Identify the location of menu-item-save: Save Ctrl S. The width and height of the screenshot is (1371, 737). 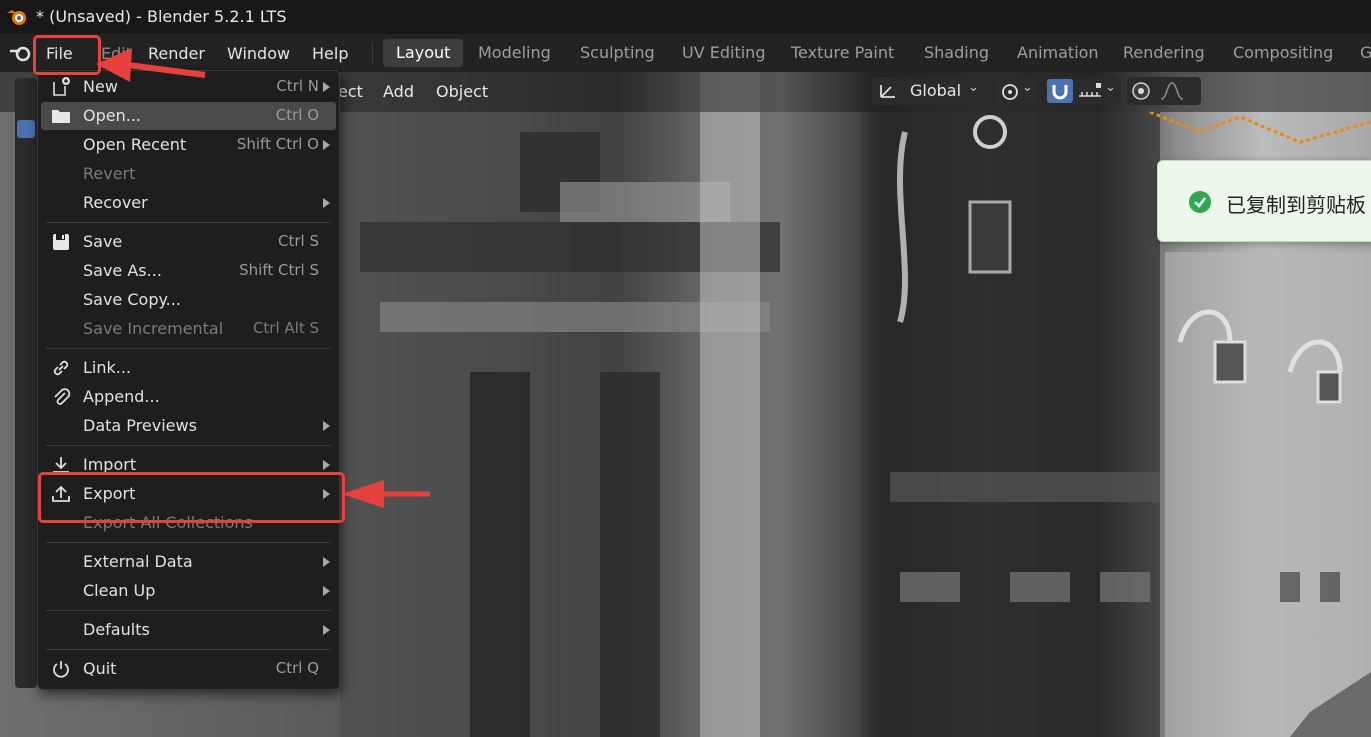
(188, 242).